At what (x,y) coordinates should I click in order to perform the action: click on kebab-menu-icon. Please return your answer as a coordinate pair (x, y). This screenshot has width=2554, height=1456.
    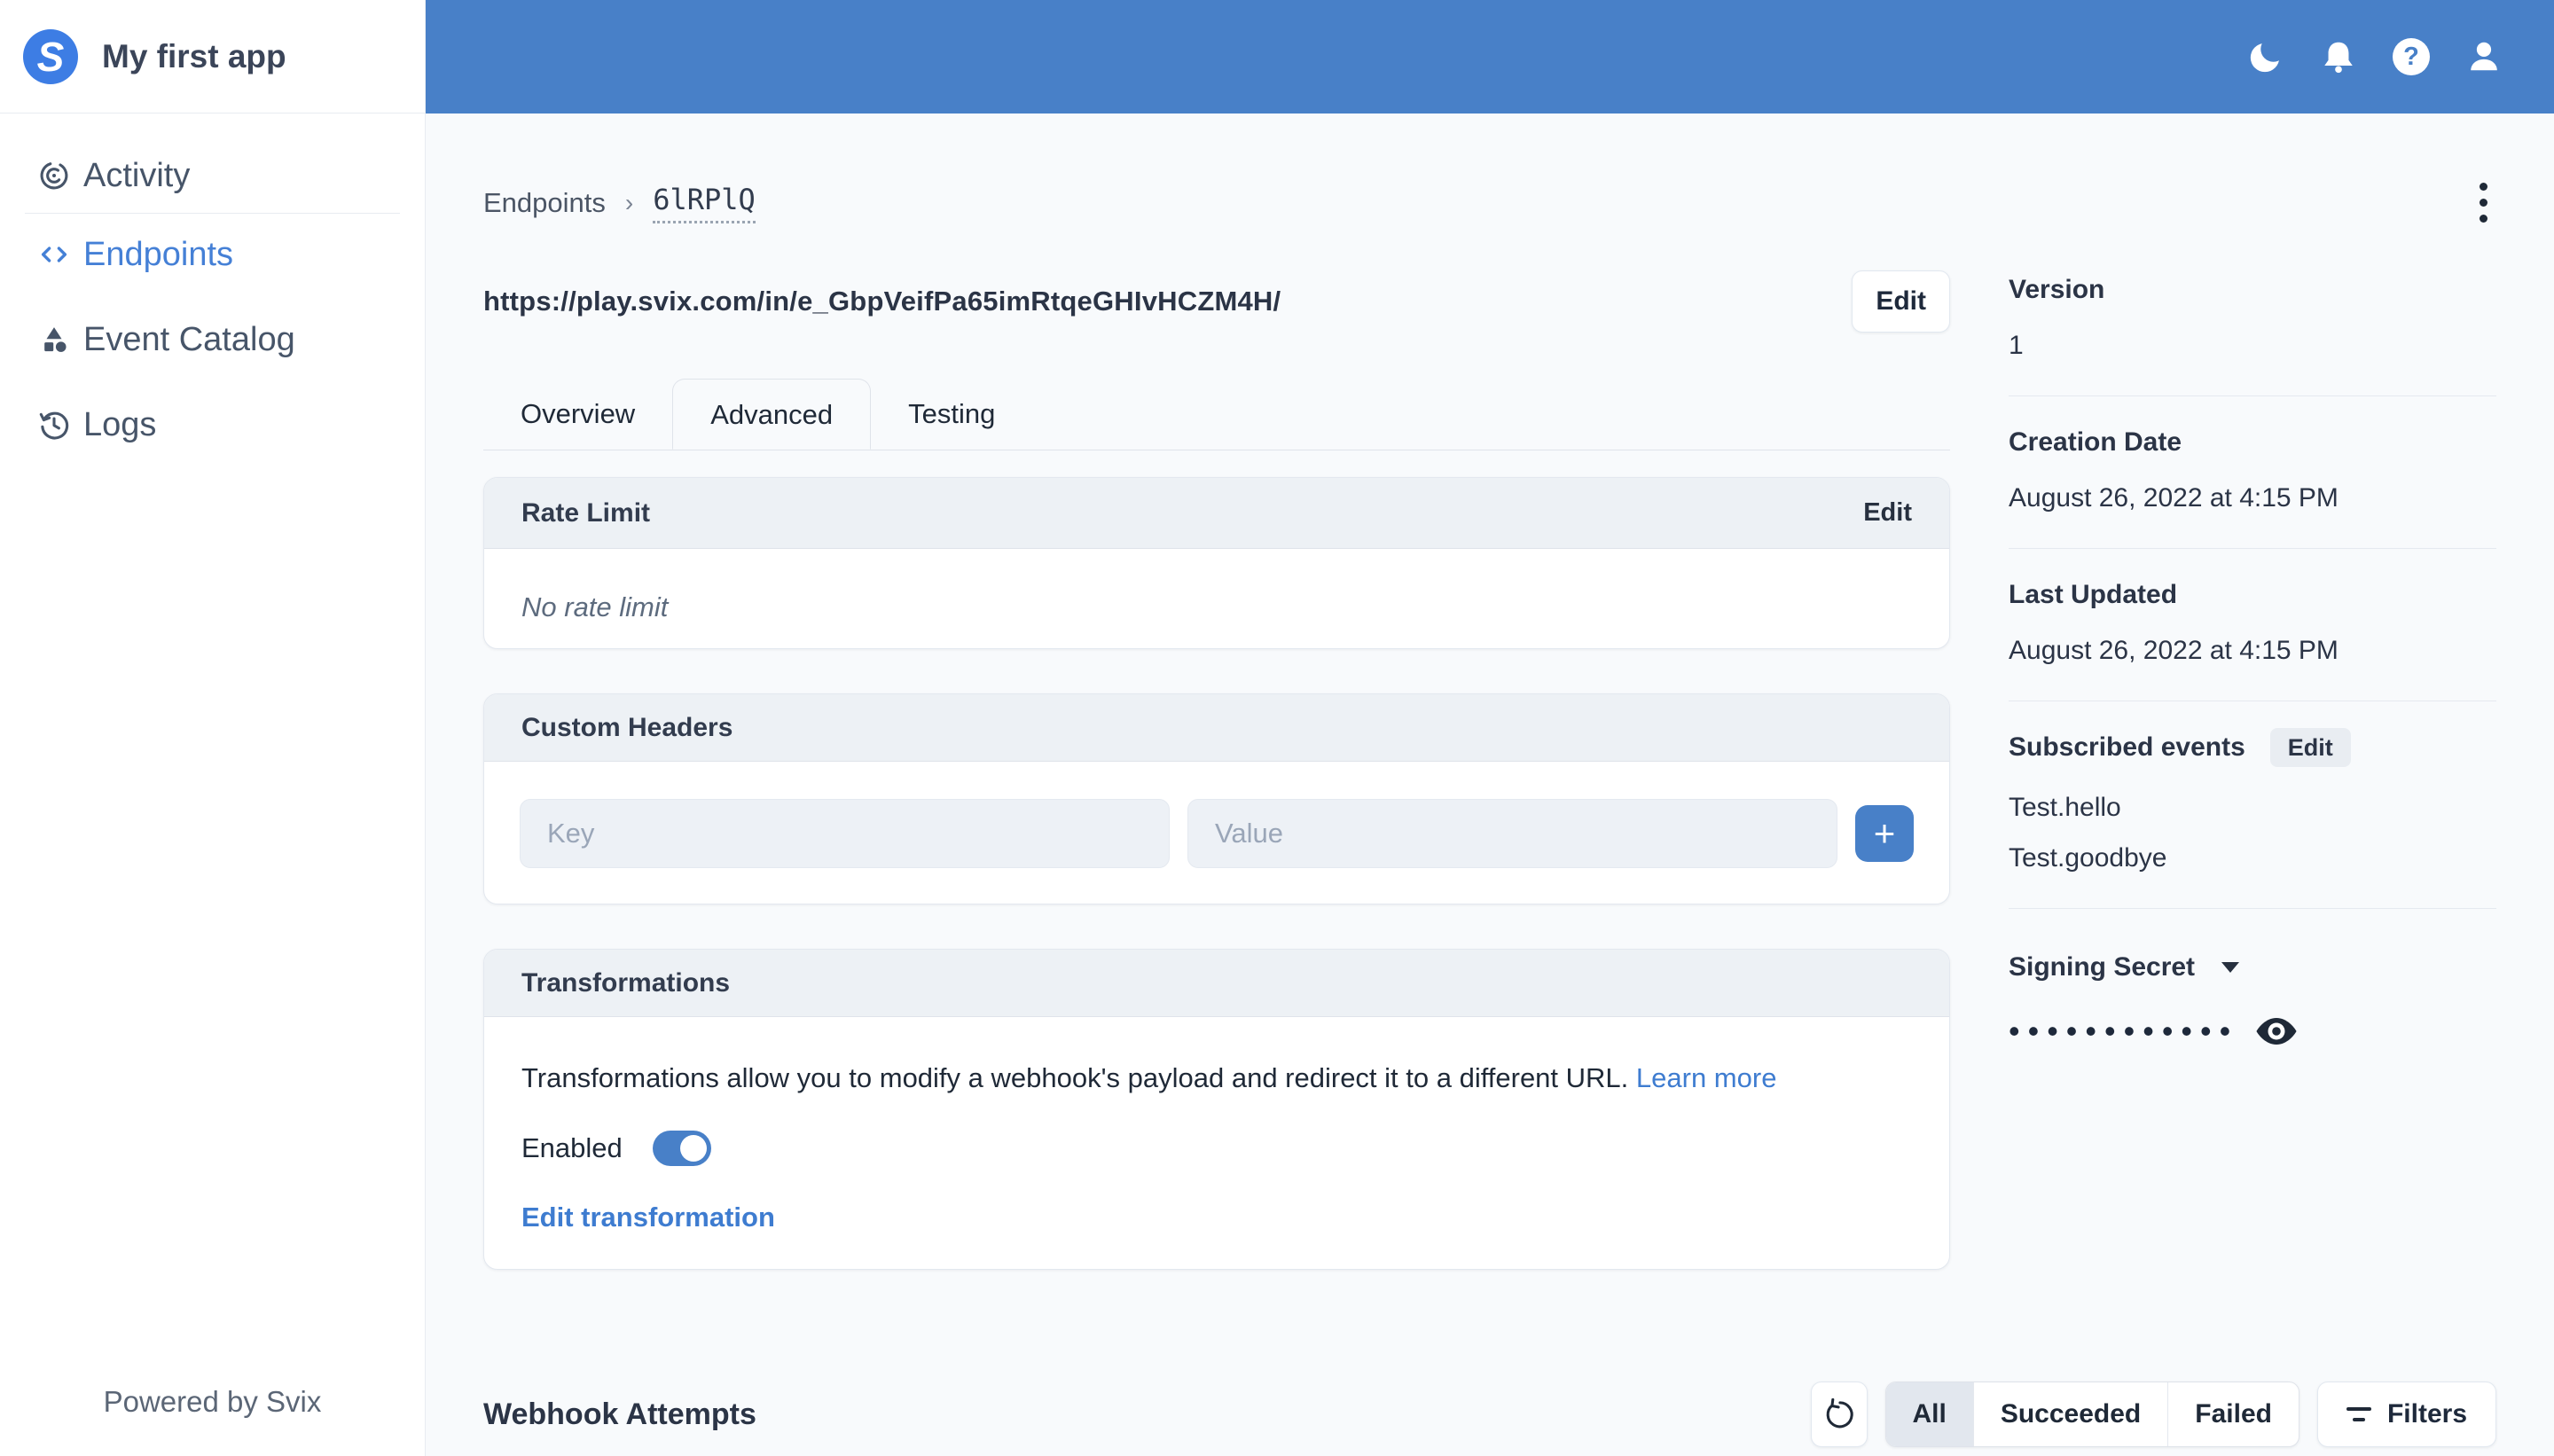
    Looking at the image, I should click on (2483, 202).